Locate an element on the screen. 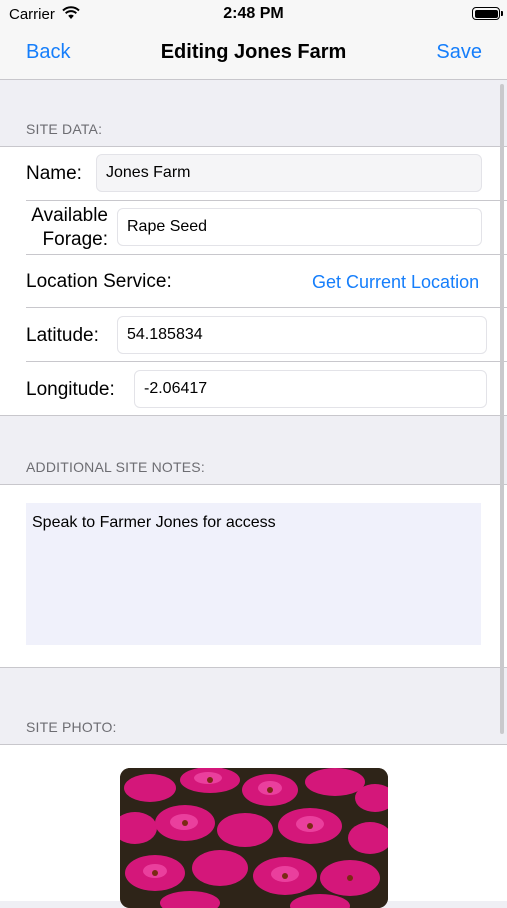  flower-photo-image is located at coordinates (254, 838).